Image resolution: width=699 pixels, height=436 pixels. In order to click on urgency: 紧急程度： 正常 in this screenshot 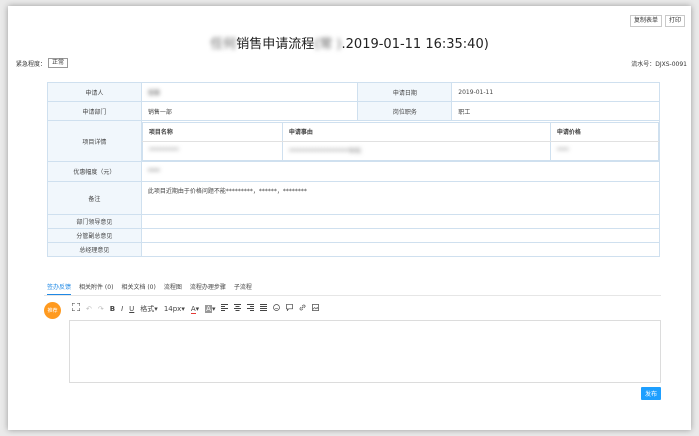, I will do `click(42, 63)`.